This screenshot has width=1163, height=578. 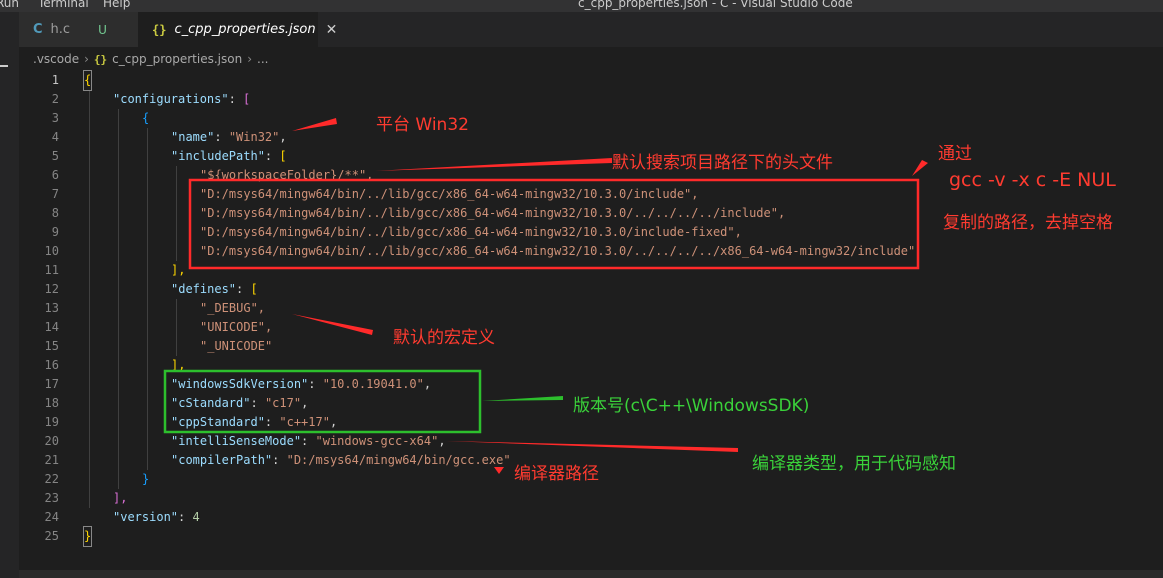 I want to click on line-number: 7, so click(x=55, y=194).